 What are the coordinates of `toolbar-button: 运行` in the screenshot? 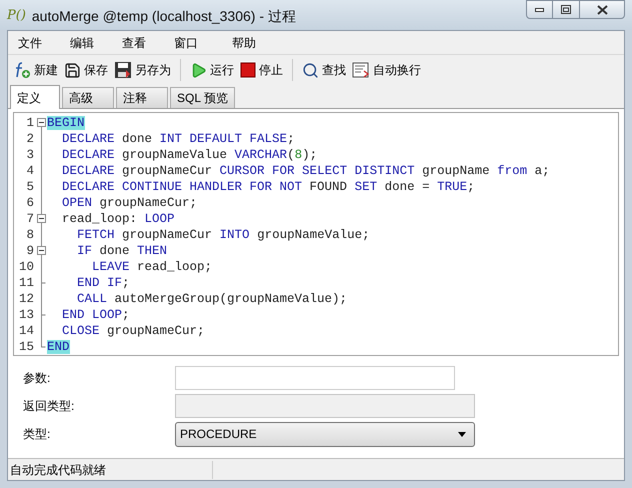 It's located at (212, 70).